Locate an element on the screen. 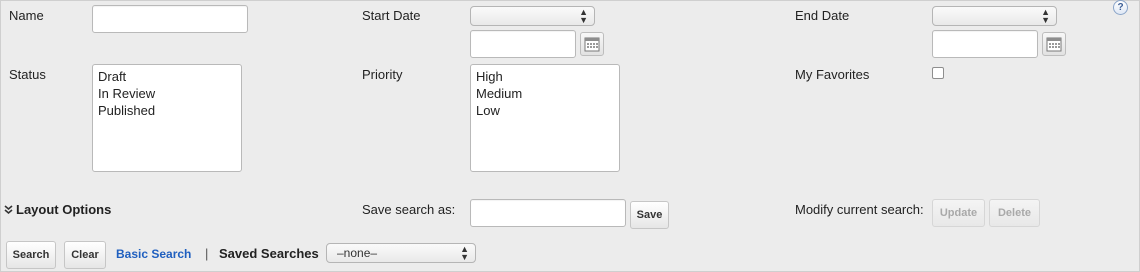 The image size is (1140, 272). clear-button: Clear is located at coordinates (85, 255).